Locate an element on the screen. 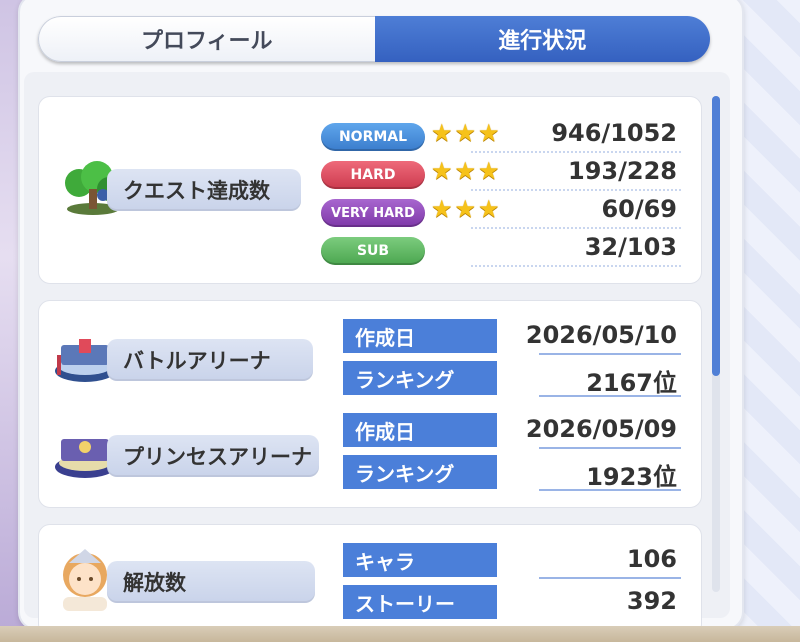 This screenshot has height=642, width=800. unlock-card: 解放数 キャラ 106 ストーリー 392 is located at coordinates (370, 580).